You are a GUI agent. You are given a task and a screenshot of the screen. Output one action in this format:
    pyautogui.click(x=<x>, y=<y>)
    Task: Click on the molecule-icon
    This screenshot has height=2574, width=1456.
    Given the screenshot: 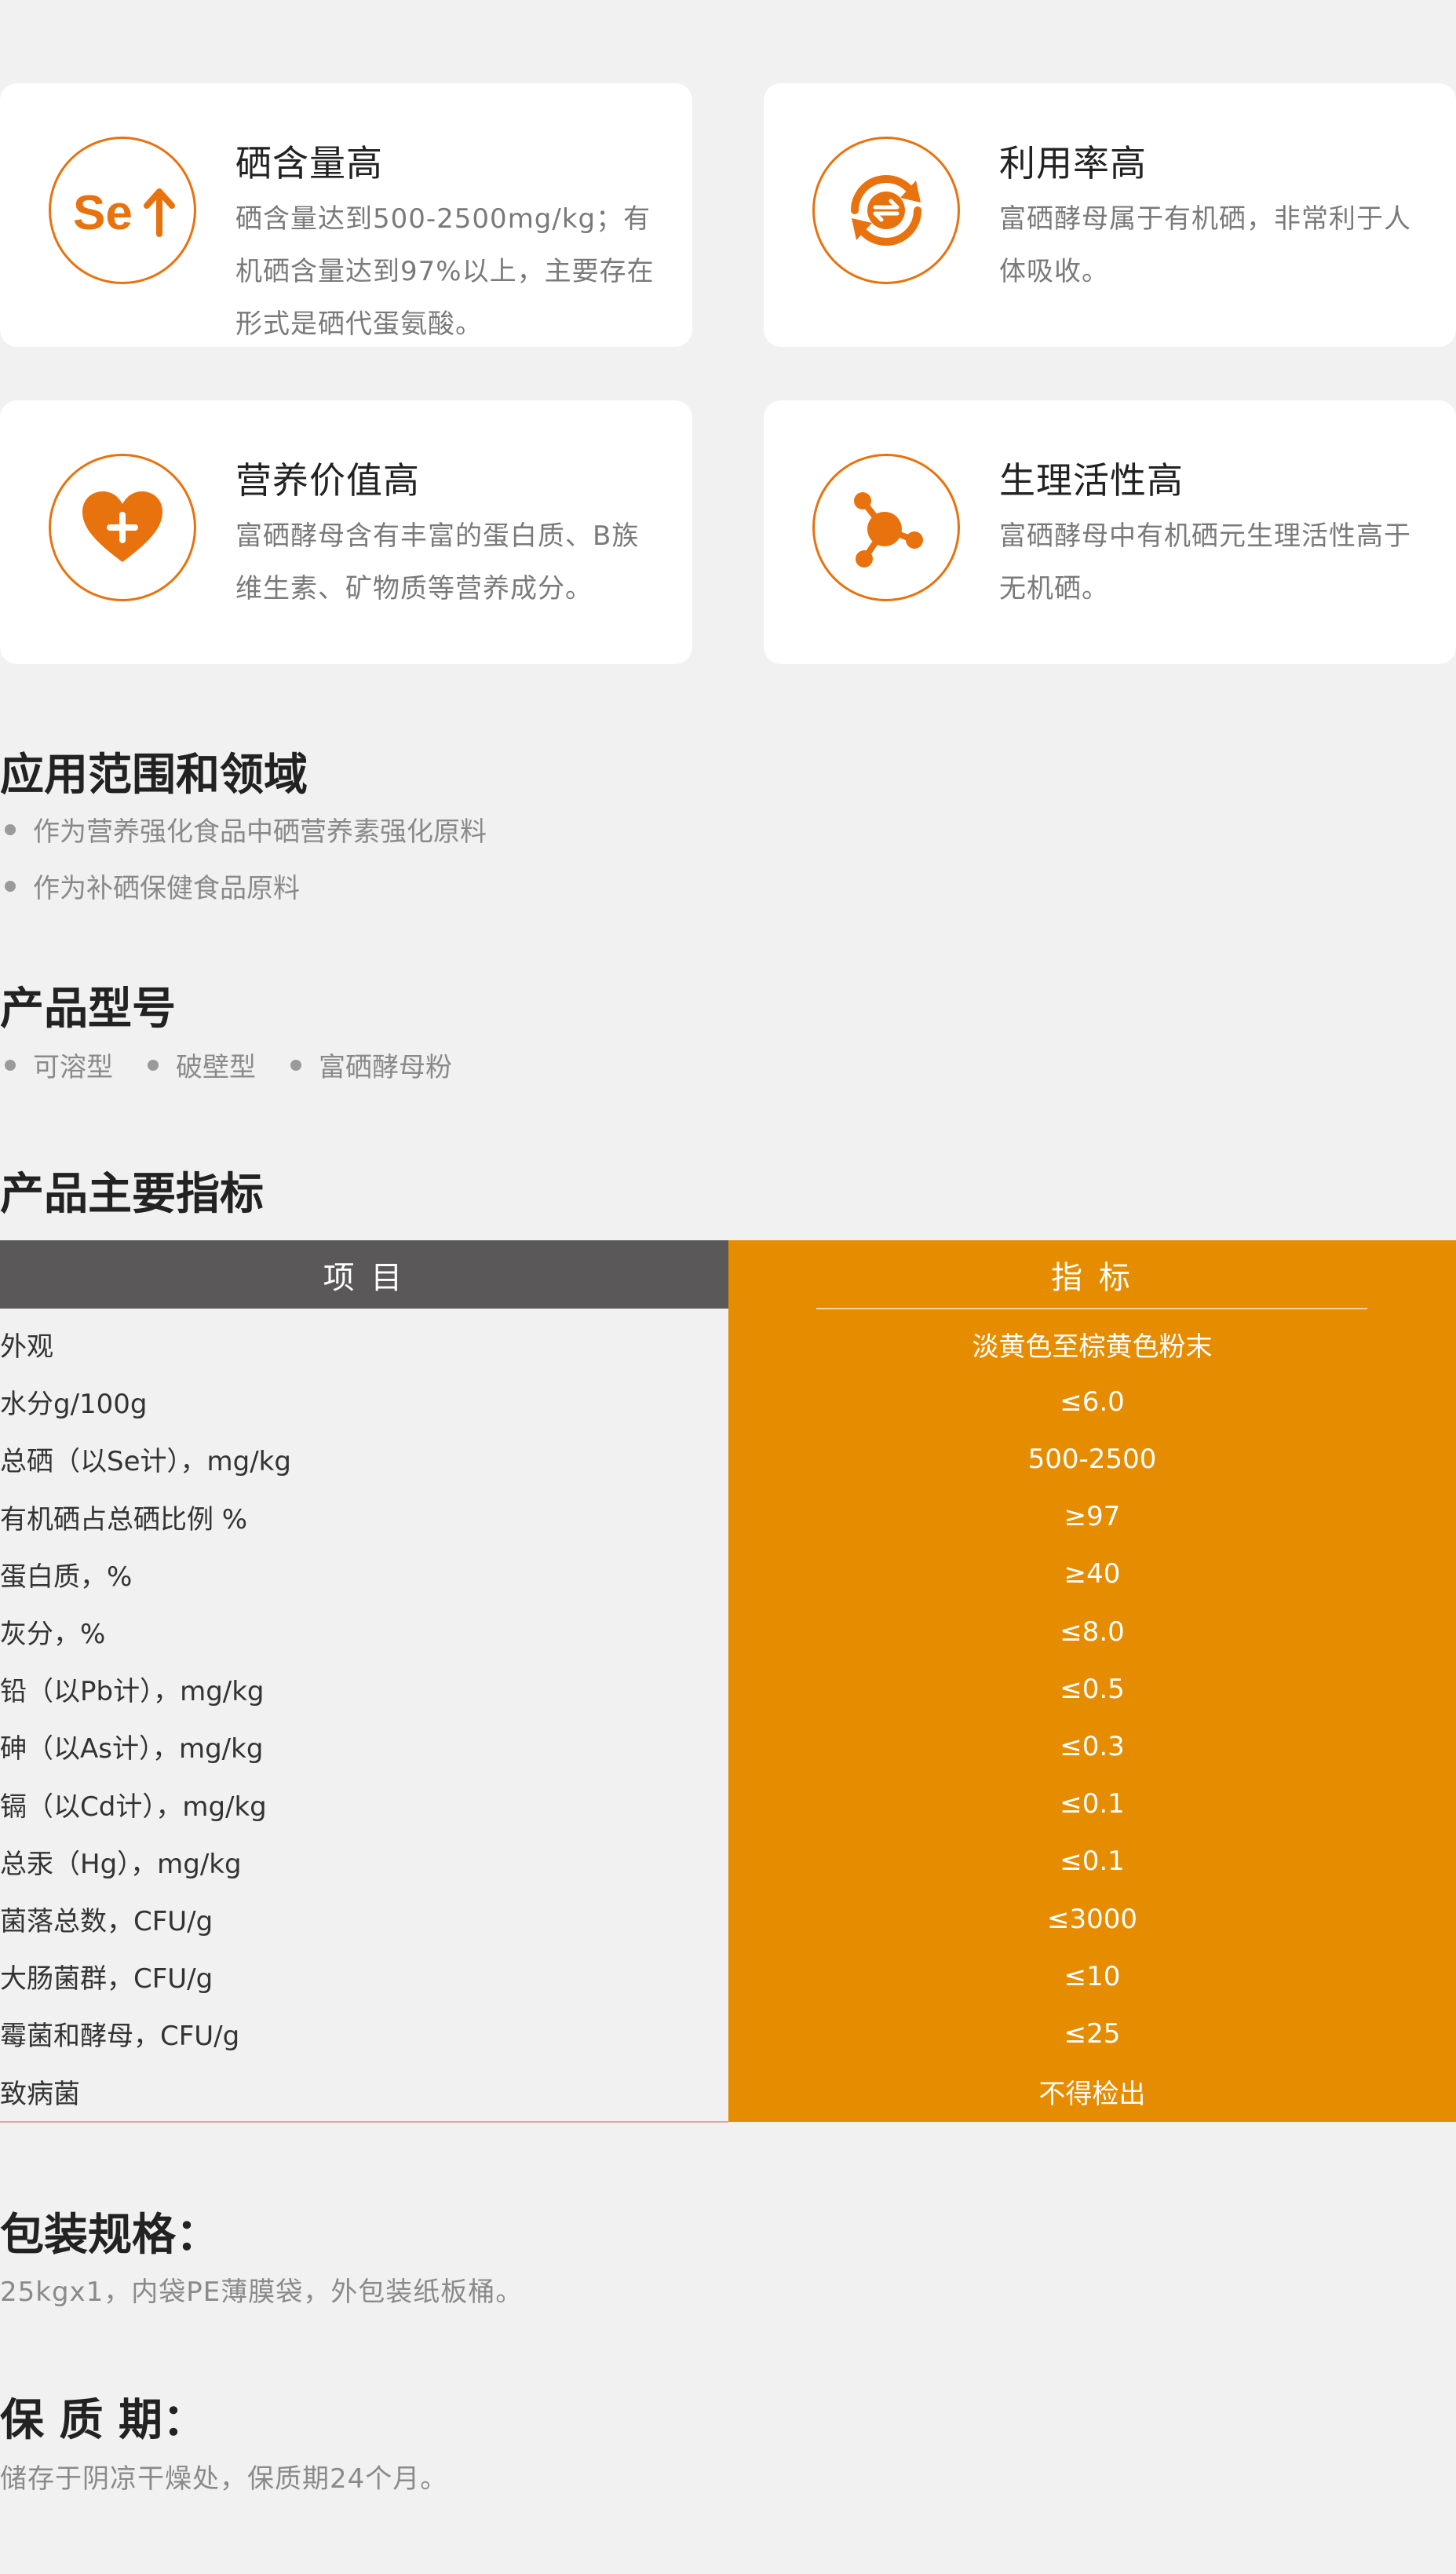 What is the action you would take?
    pyautogui.click(x=886, y=527)
    